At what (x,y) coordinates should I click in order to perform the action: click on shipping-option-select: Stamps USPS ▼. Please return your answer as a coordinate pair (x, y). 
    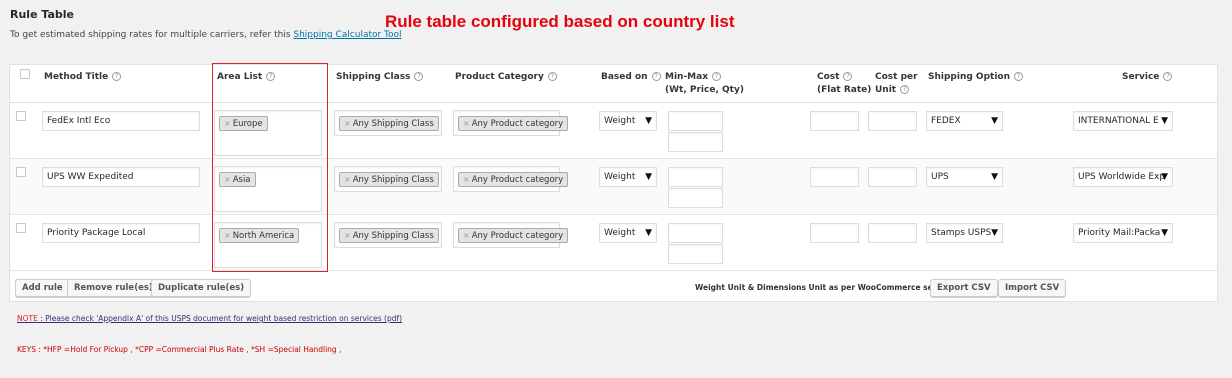
    Looking at the image, I should click on (964, 233).